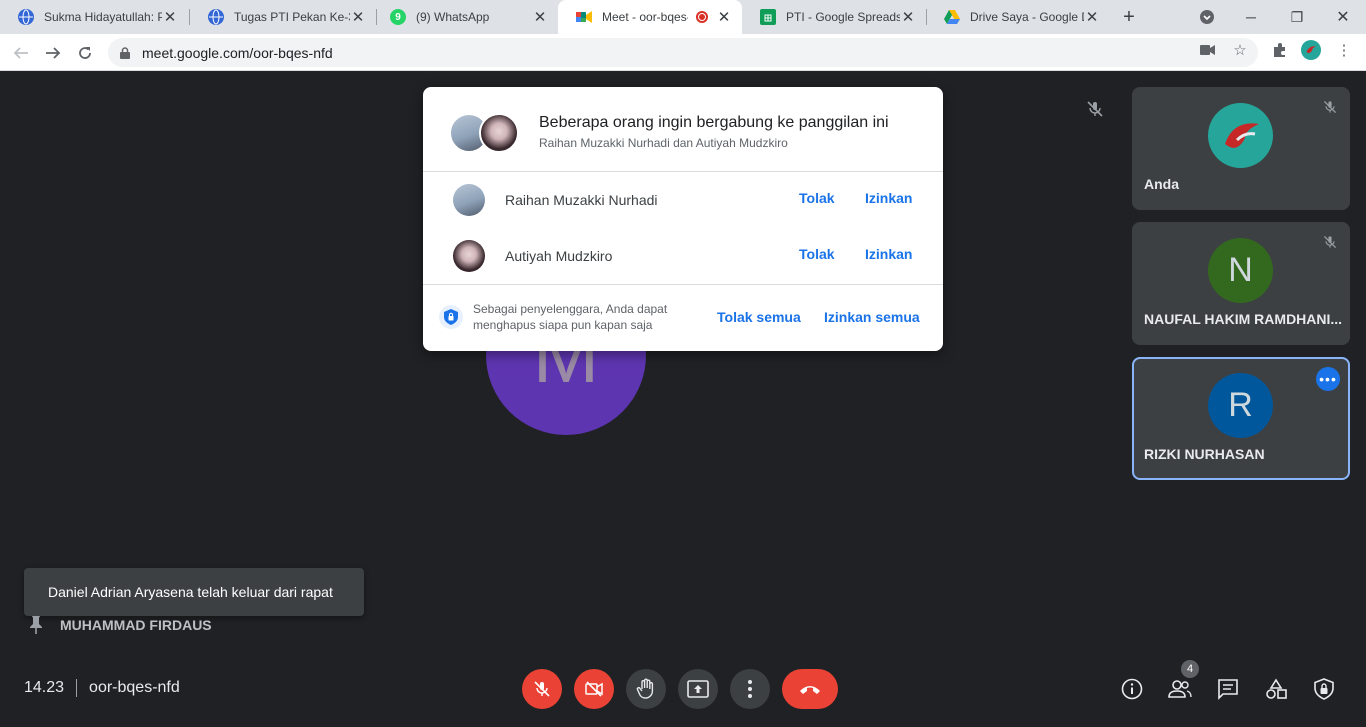 This screenshot has width=1366, height=727. I want to click on tab-search-button, so click(1207, 17).